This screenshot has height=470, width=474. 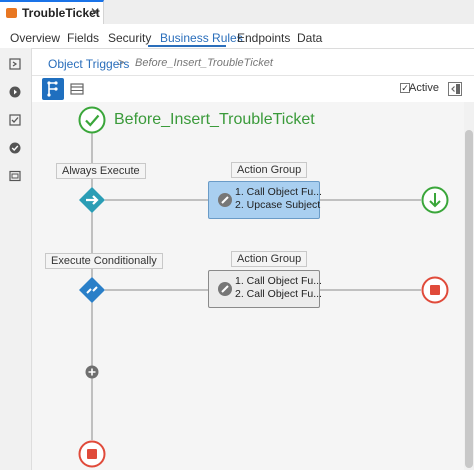 I want to click on trigger-title: Before_Insert_TroubleTicket, so click(x=214, y=119).